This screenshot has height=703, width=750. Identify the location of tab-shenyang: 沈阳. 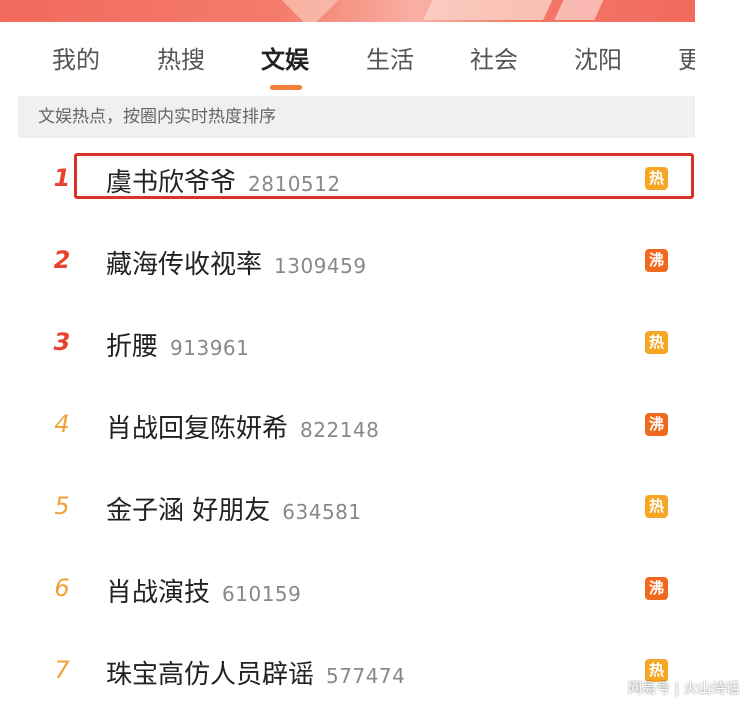
(598, 57).